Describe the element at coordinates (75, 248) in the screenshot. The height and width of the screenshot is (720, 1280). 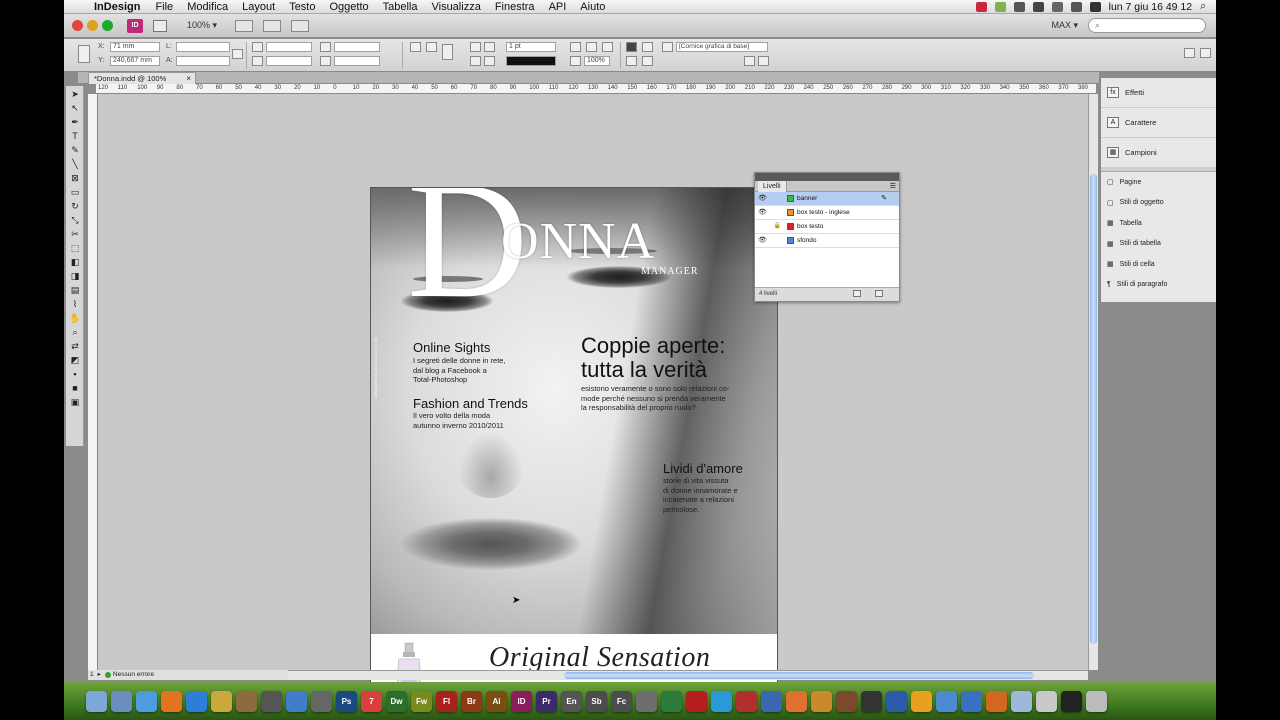
I see `free-transform-tool-icon: ⬚` at that location.